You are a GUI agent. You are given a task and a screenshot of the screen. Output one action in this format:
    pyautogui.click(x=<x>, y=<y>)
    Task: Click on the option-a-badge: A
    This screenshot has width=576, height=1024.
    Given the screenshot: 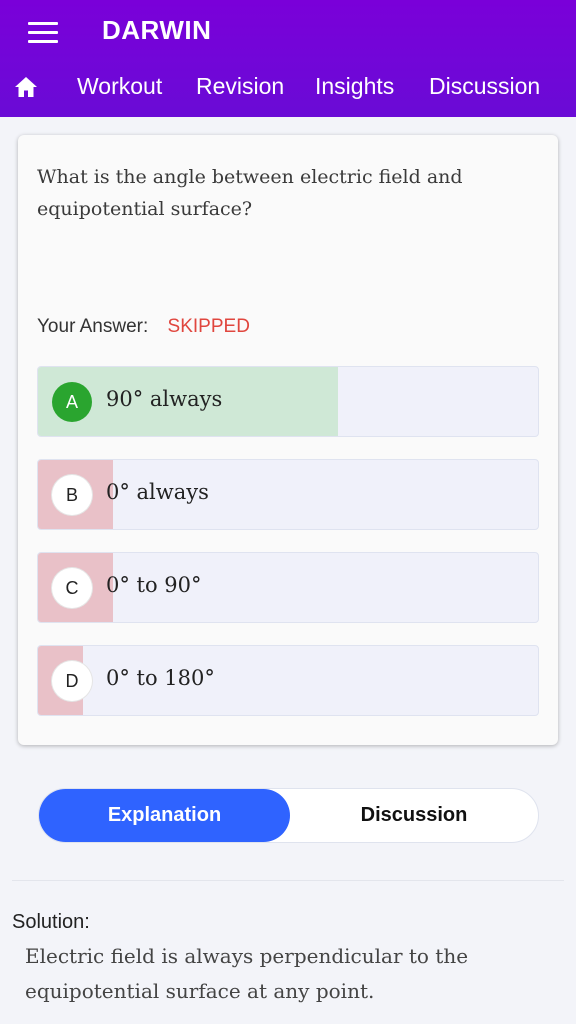 What is the action you would take?
    pyautogui.click(x=72, y=402)
    